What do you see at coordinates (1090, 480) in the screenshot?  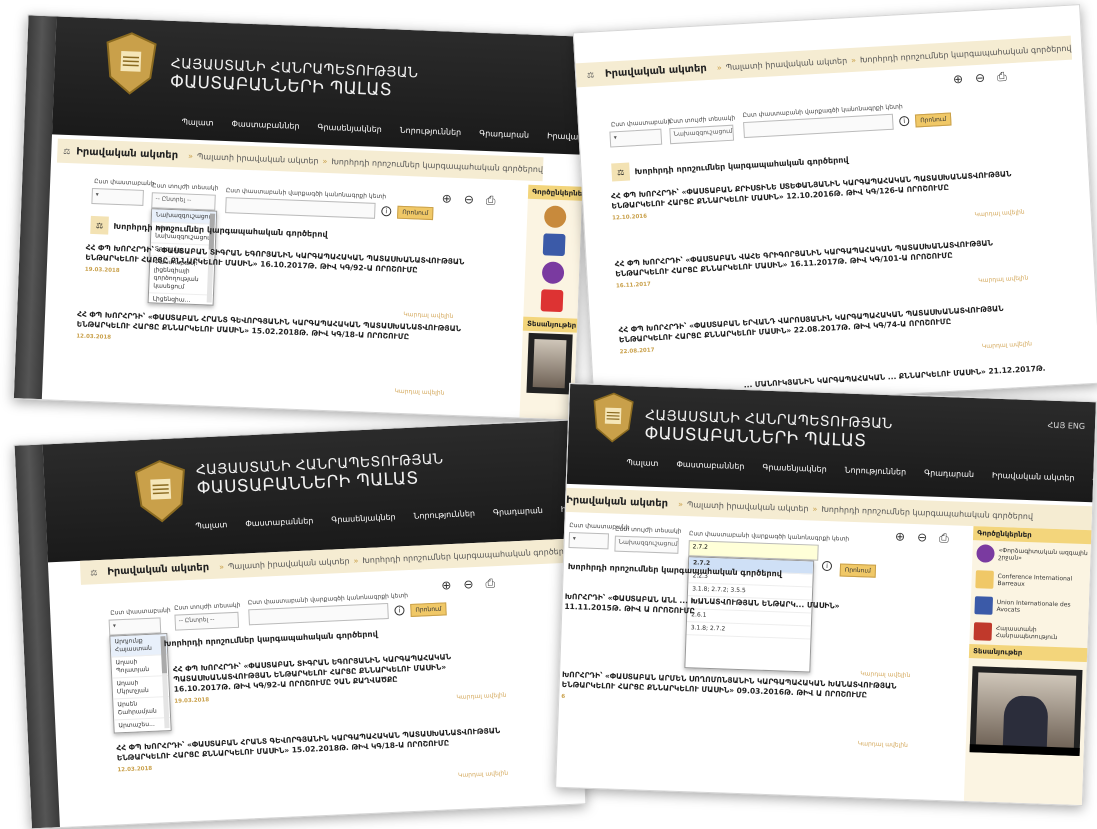 I see `nav-item: Հետադարձ կապ` at bounding box center [1090, 480].